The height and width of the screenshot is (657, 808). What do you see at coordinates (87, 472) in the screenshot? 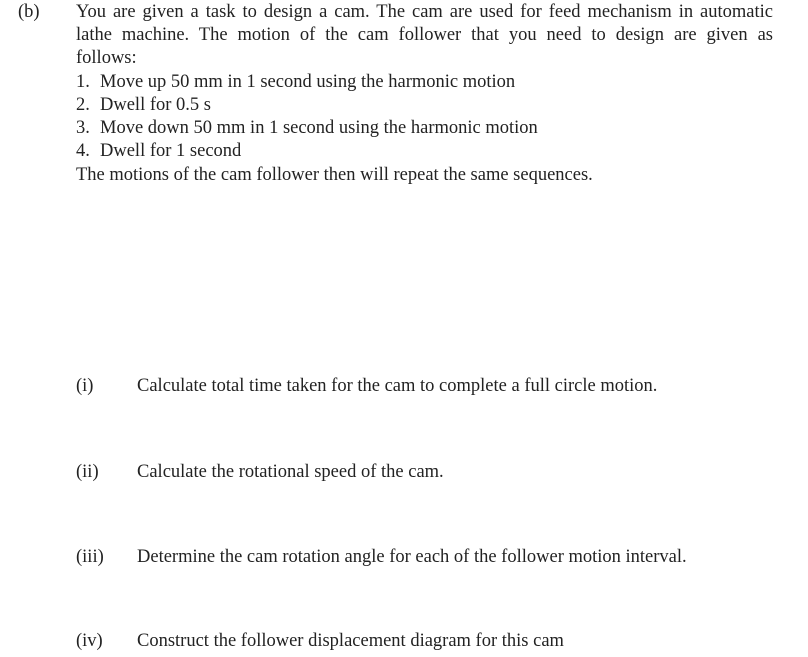
I see `question-label-ii: (ii)` at bounding box center [87, 472].